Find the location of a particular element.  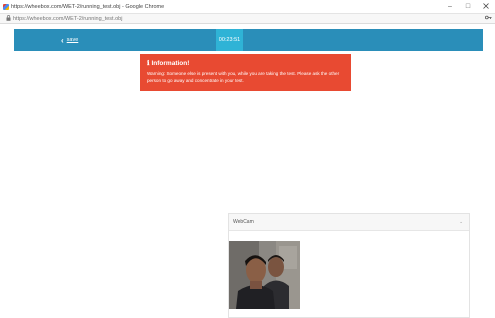

minimize-button: – is located at coordinates (450, 6).